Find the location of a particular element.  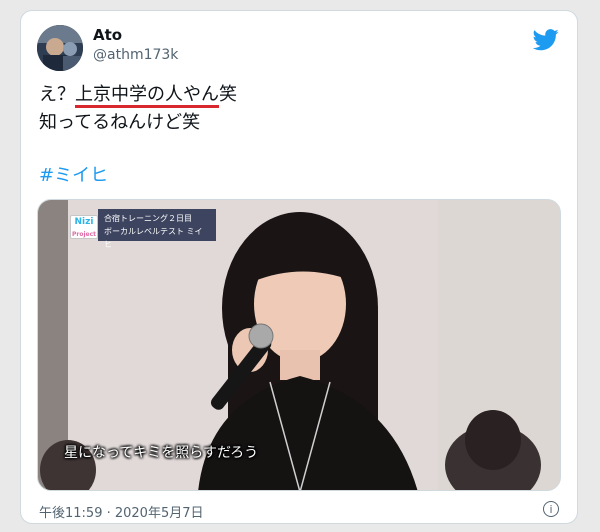

tweet-line-2: 知ってるねんけど笑 is located at coordinates (120, 122).